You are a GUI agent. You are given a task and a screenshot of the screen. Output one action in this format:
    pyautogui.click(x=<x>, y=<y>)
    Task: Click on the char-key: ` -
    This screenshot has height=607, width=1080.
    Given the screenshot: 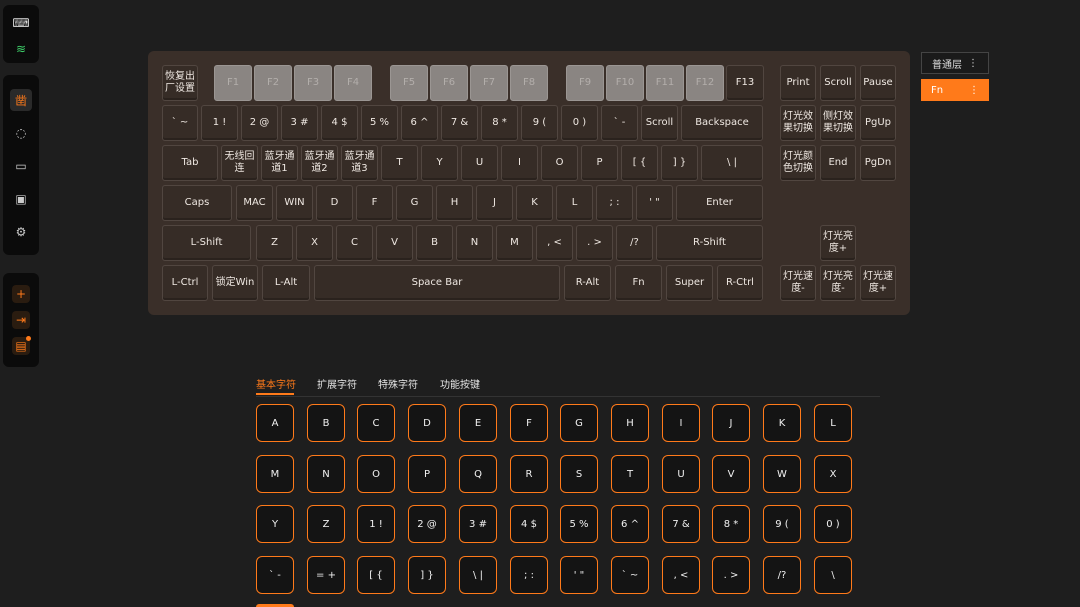 What is the action you would take?
    pyautogui.click(x=275, y=575)
    